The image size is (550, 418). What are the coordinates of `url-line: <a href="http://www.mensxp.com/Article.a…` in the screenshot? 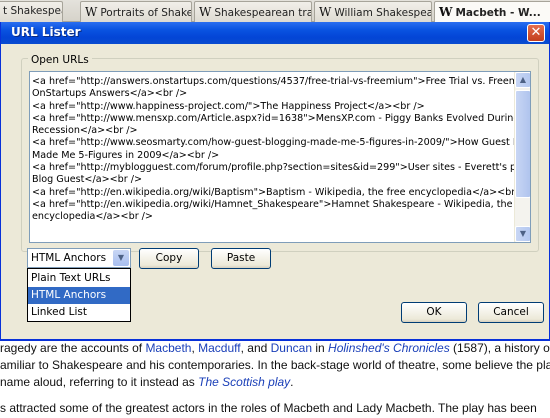 It's located at (276, 118).